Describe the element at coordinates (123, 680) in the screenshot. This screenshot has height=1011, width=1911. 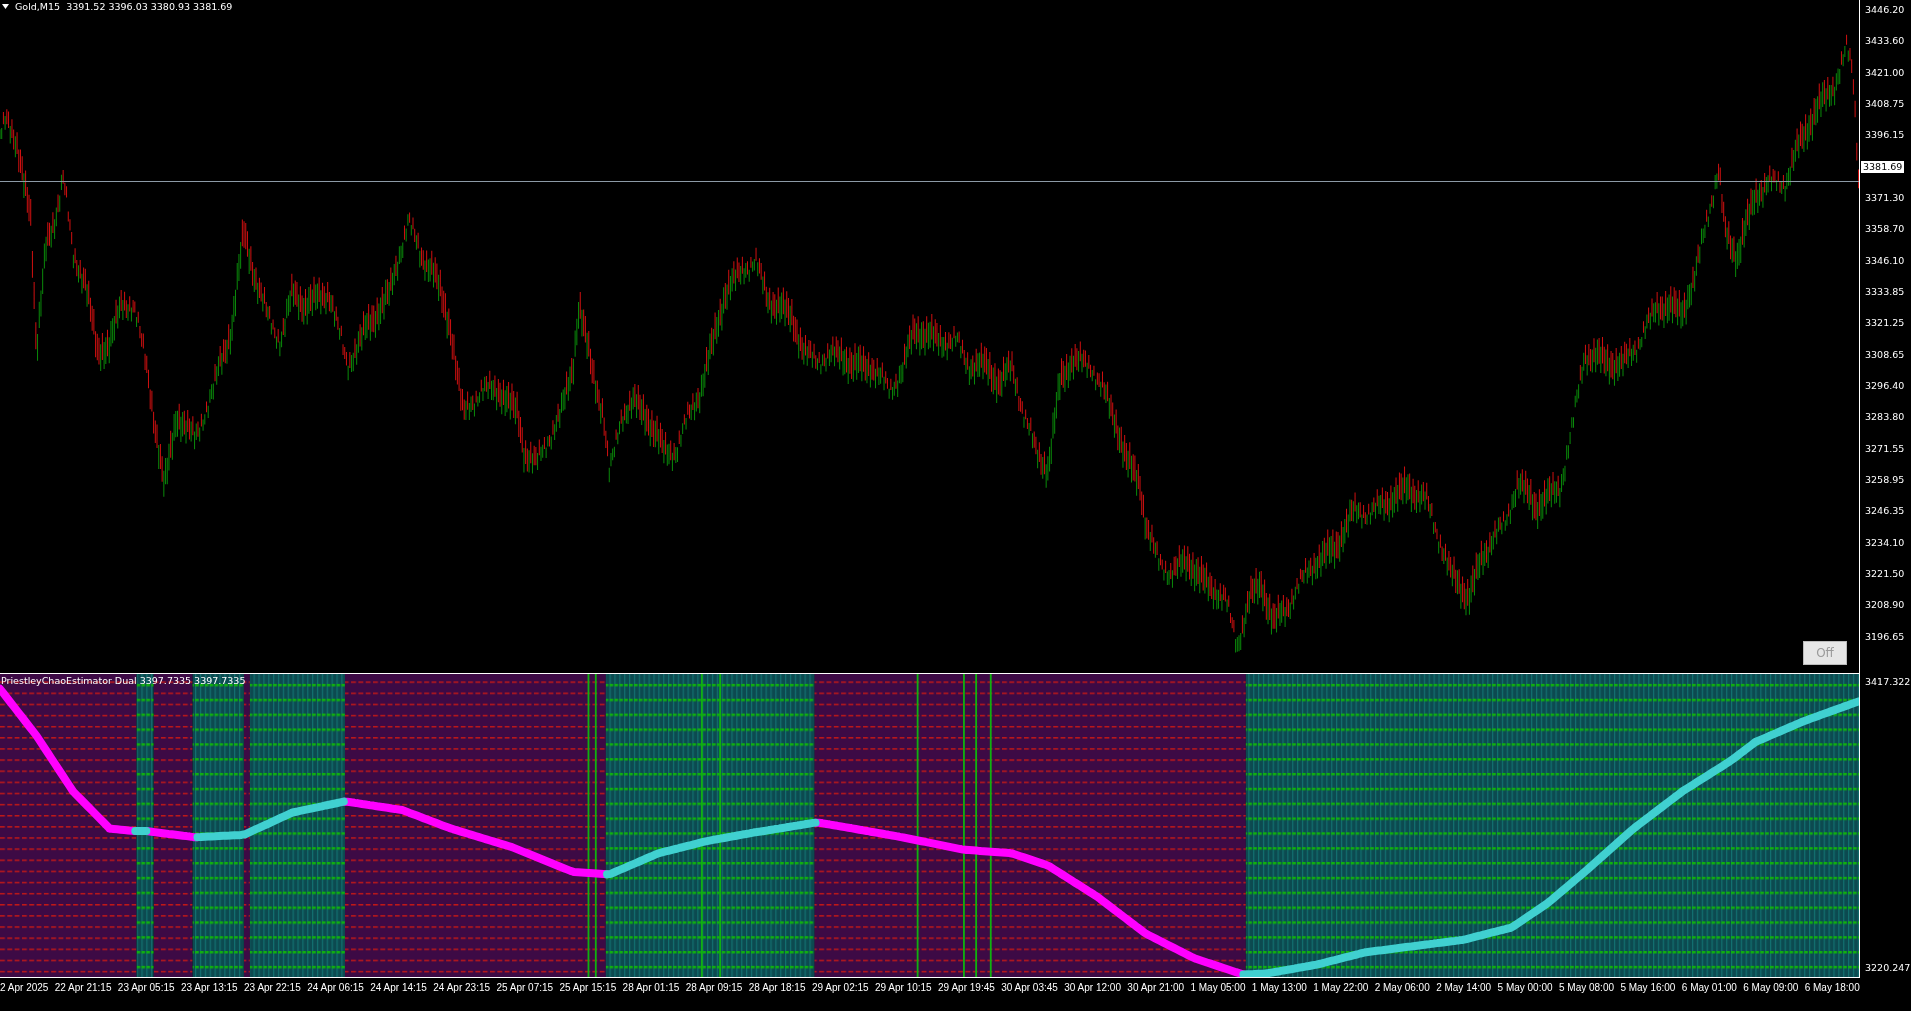
I see `indicator-title: PriestleyChaoEstimator Dual 3397.7335 3397.7335` at that location.